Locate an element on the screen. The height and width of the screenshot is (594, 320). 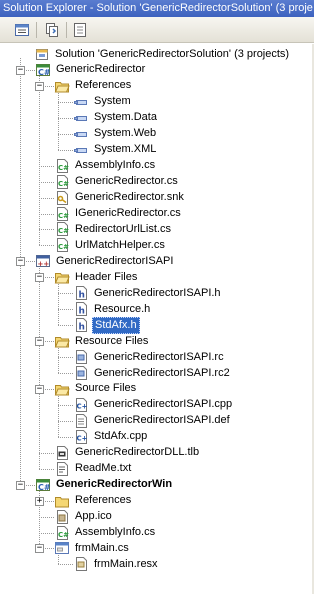
tree-item-igenericredirector-cs: C# IGenericRedirector.cs is located at coordinates (118, 214).